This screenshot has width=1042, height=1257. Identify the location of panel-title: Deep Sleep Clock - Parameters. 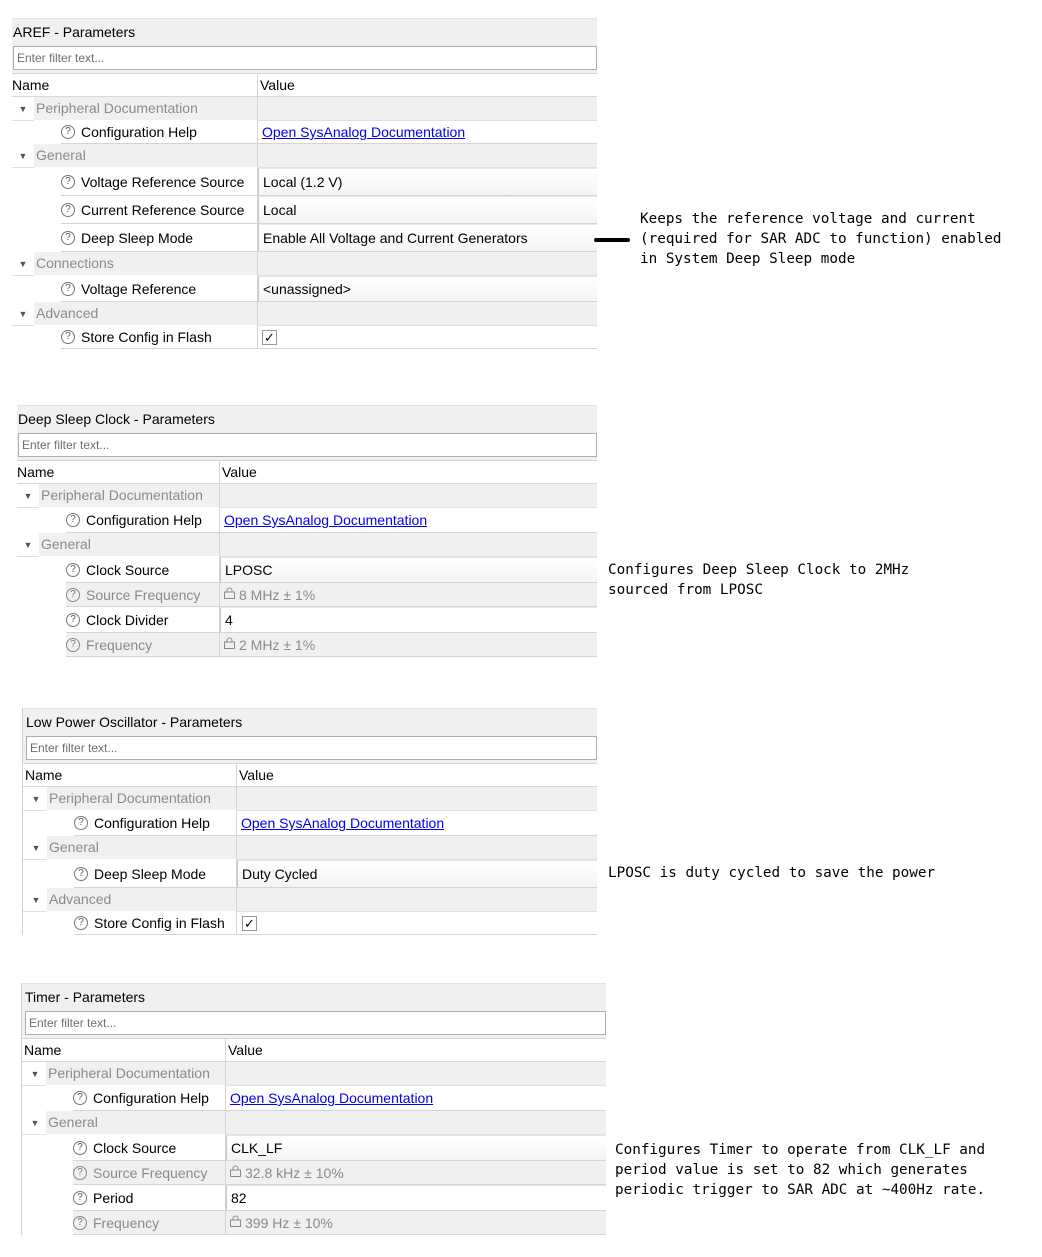
(307, 418).